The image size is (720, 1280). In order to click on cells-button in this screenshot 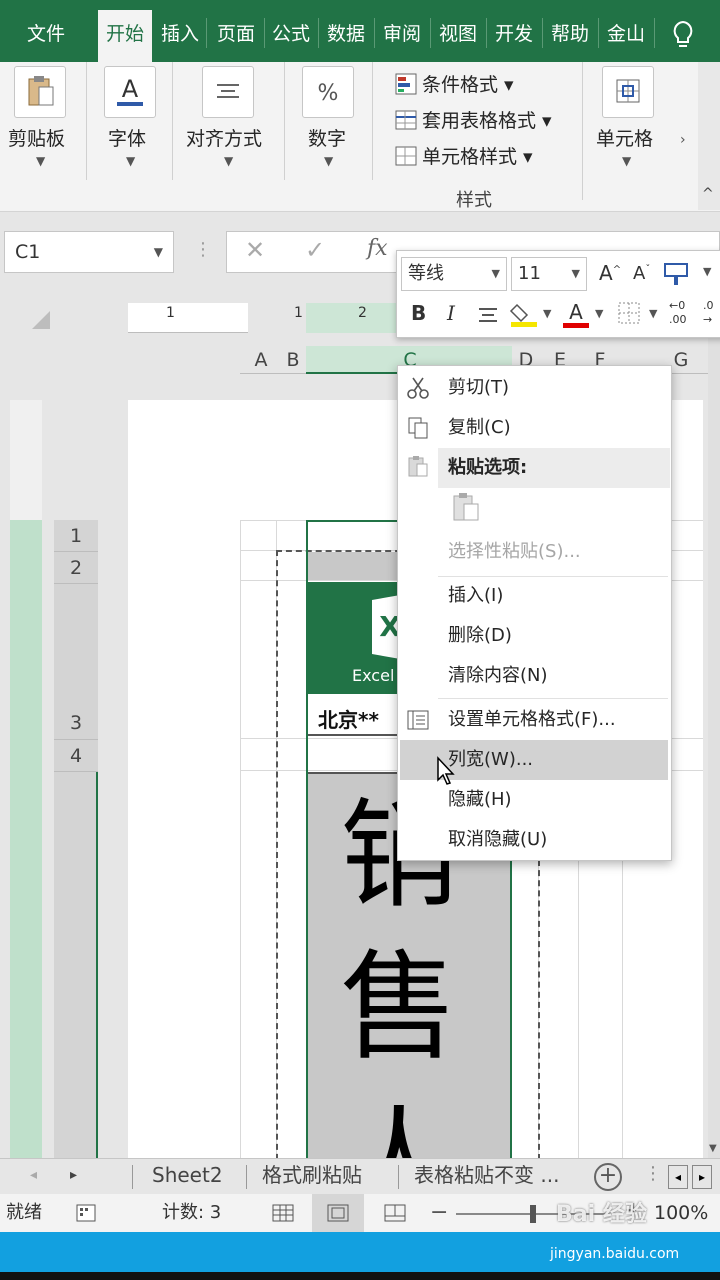, I will do `click(628, 92)`.